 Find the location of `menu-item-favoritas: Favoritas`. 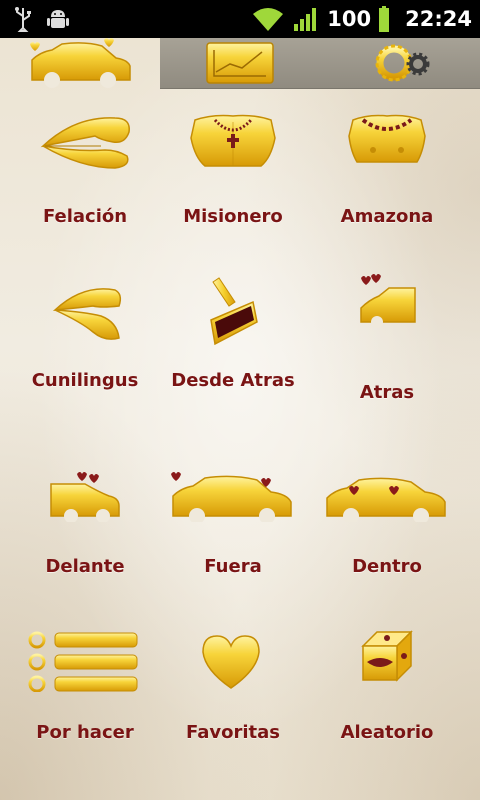

menu-item-favoritas: Favoritas is located at coordinates (233, 691).